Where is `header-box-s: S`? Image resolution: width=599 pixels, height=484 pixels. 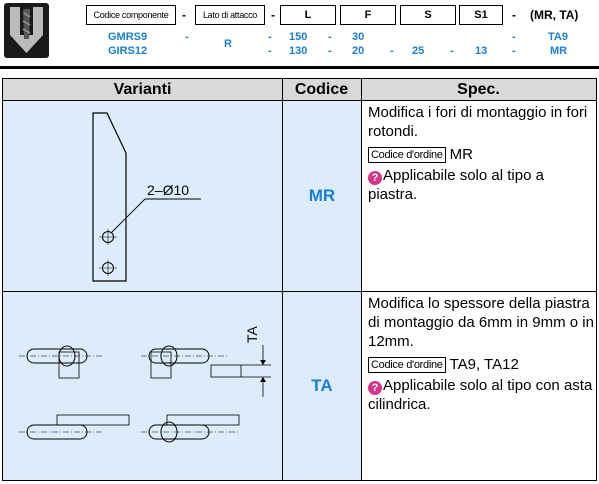
header-box-s: S is located at coordinates (428, 15).